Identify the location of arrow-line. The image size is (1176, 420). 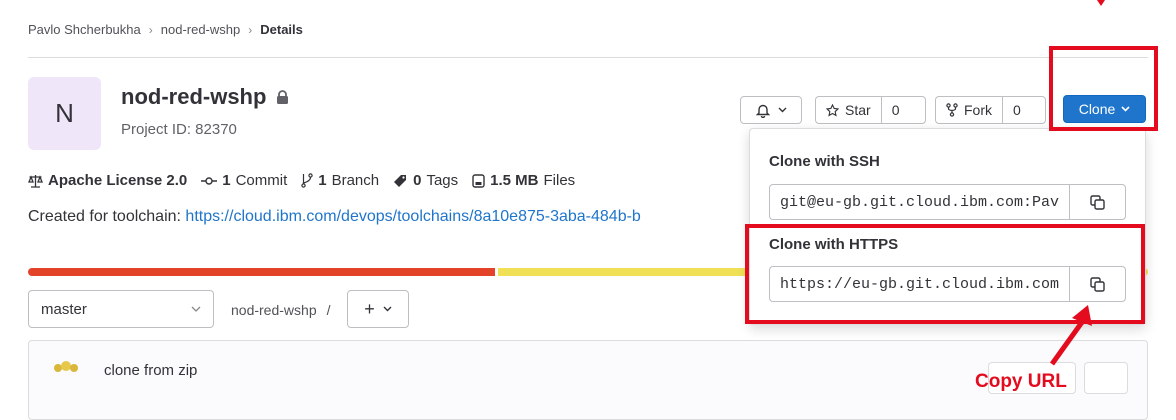
(1068, 341).